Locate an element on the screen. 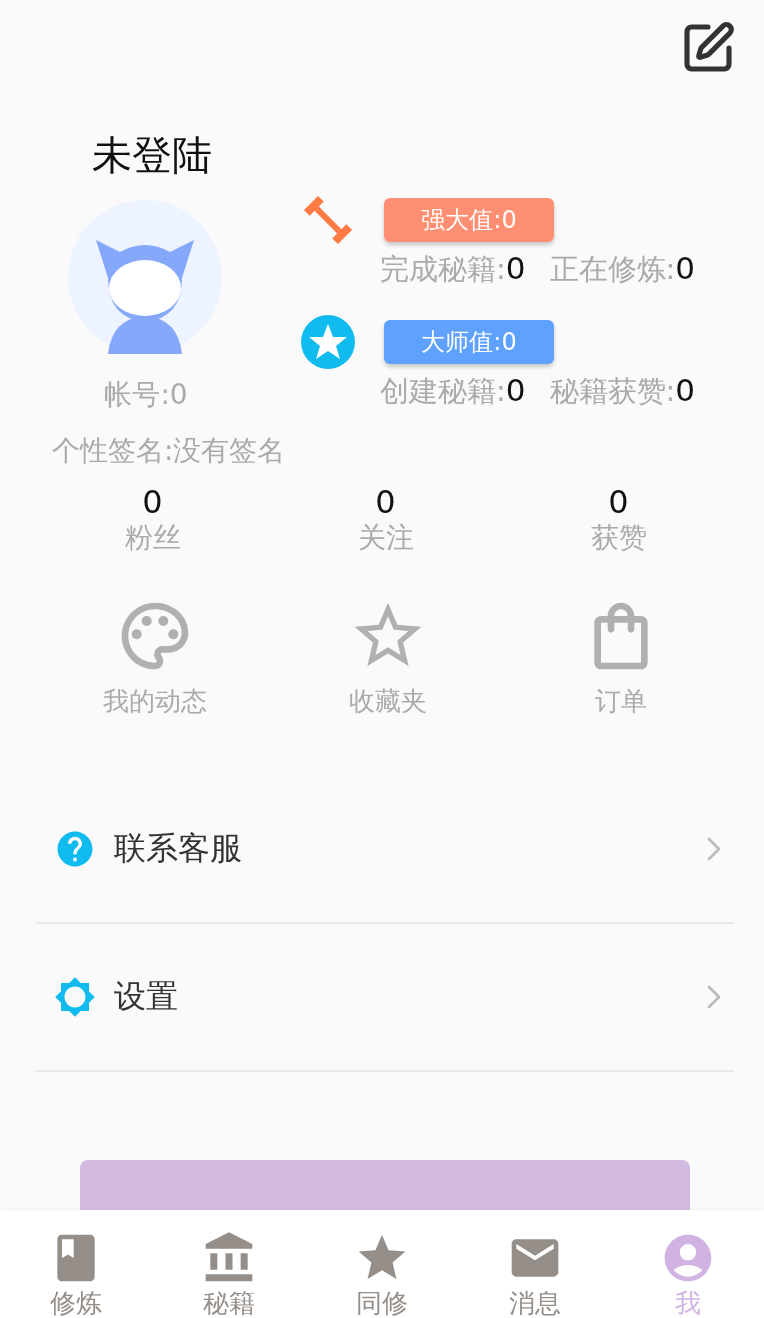 The height and width of the screenshot is (1318, 764). menu-item: 设置 is located at coordinates (385, 998).